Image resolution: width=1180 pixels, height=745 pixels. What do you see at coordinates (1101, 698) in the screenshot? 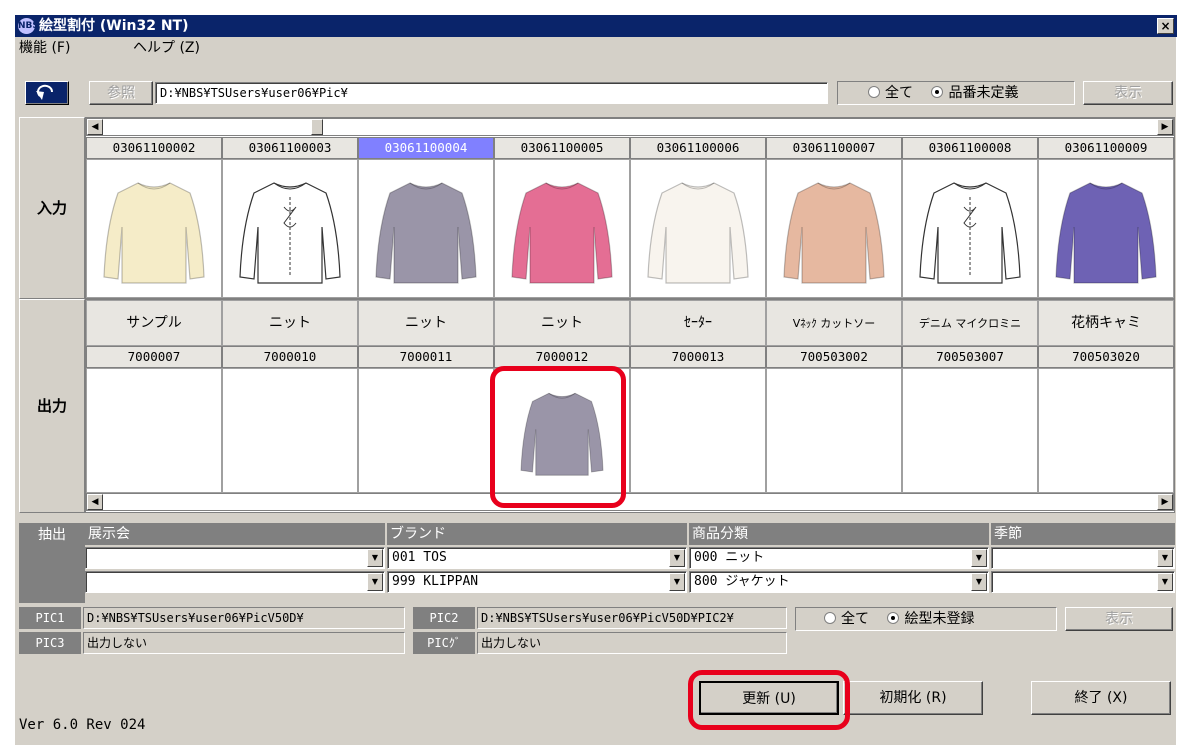
I see `exit-button: 終了 (X)` at bounding box center [1101, 698].